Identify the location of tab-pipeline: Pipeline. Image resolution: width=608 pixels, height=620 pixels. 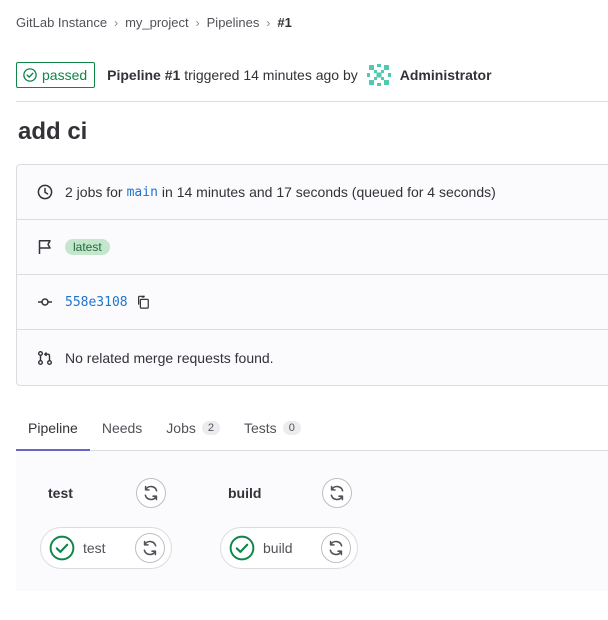
(53, 427).